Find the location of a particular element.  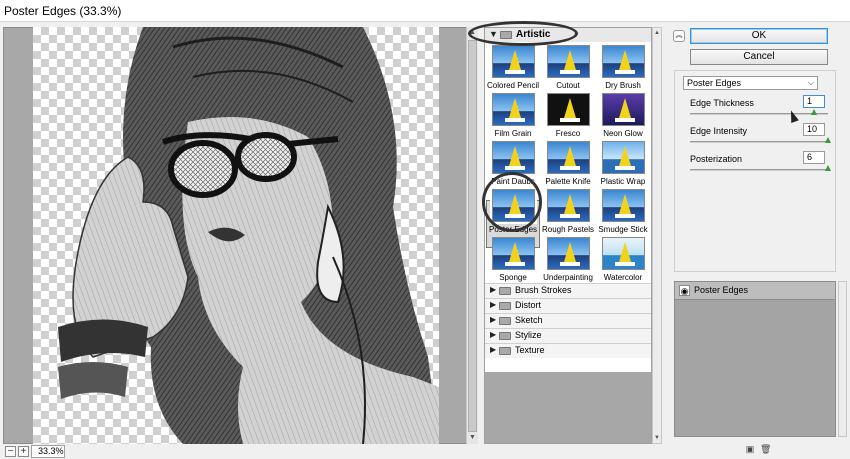

category-label: Distort is located at coordinates (528, 305).